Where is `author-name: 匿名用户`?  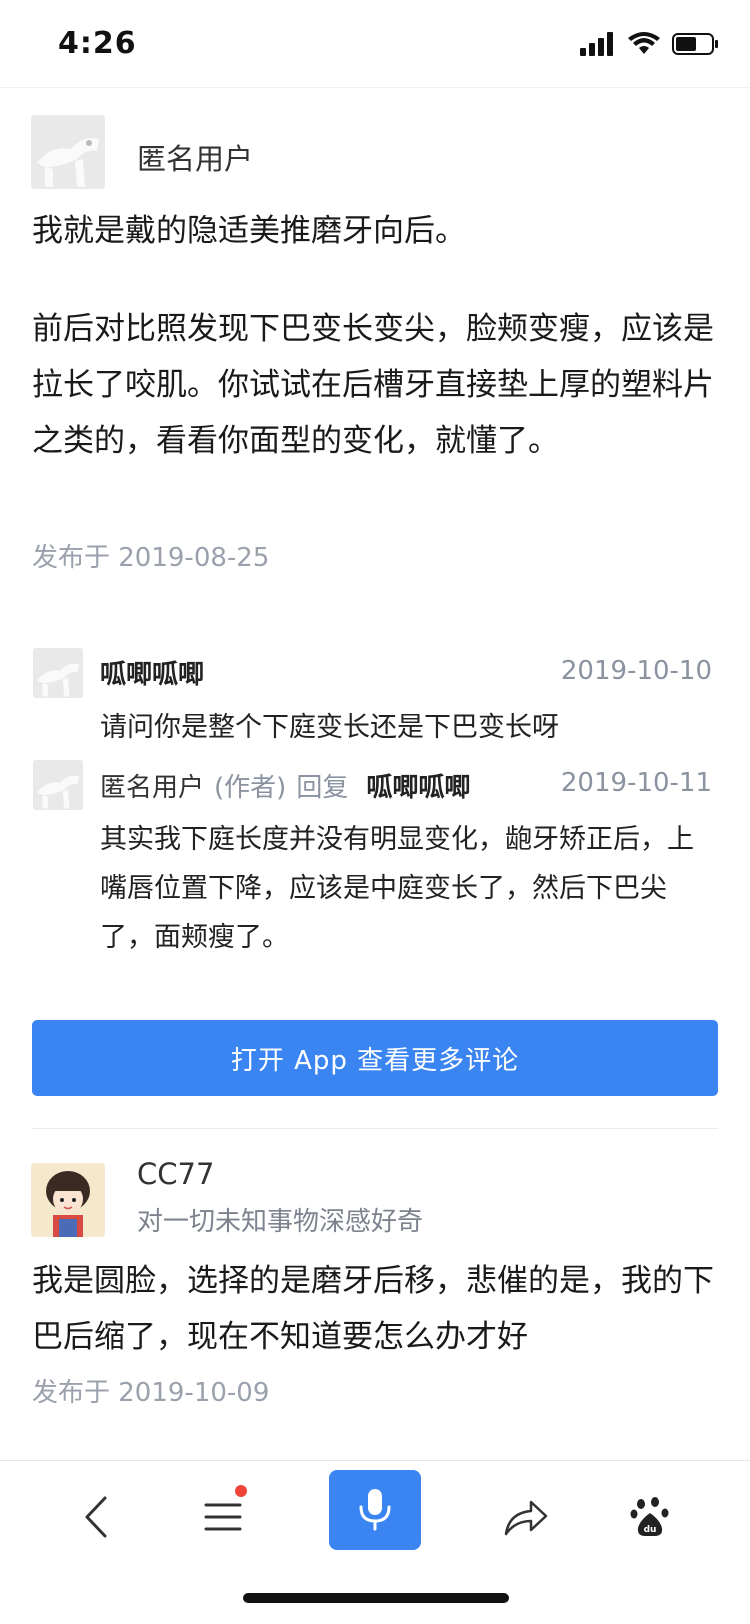 author-name: 匿名用户 is located at coordinates (195, 157).